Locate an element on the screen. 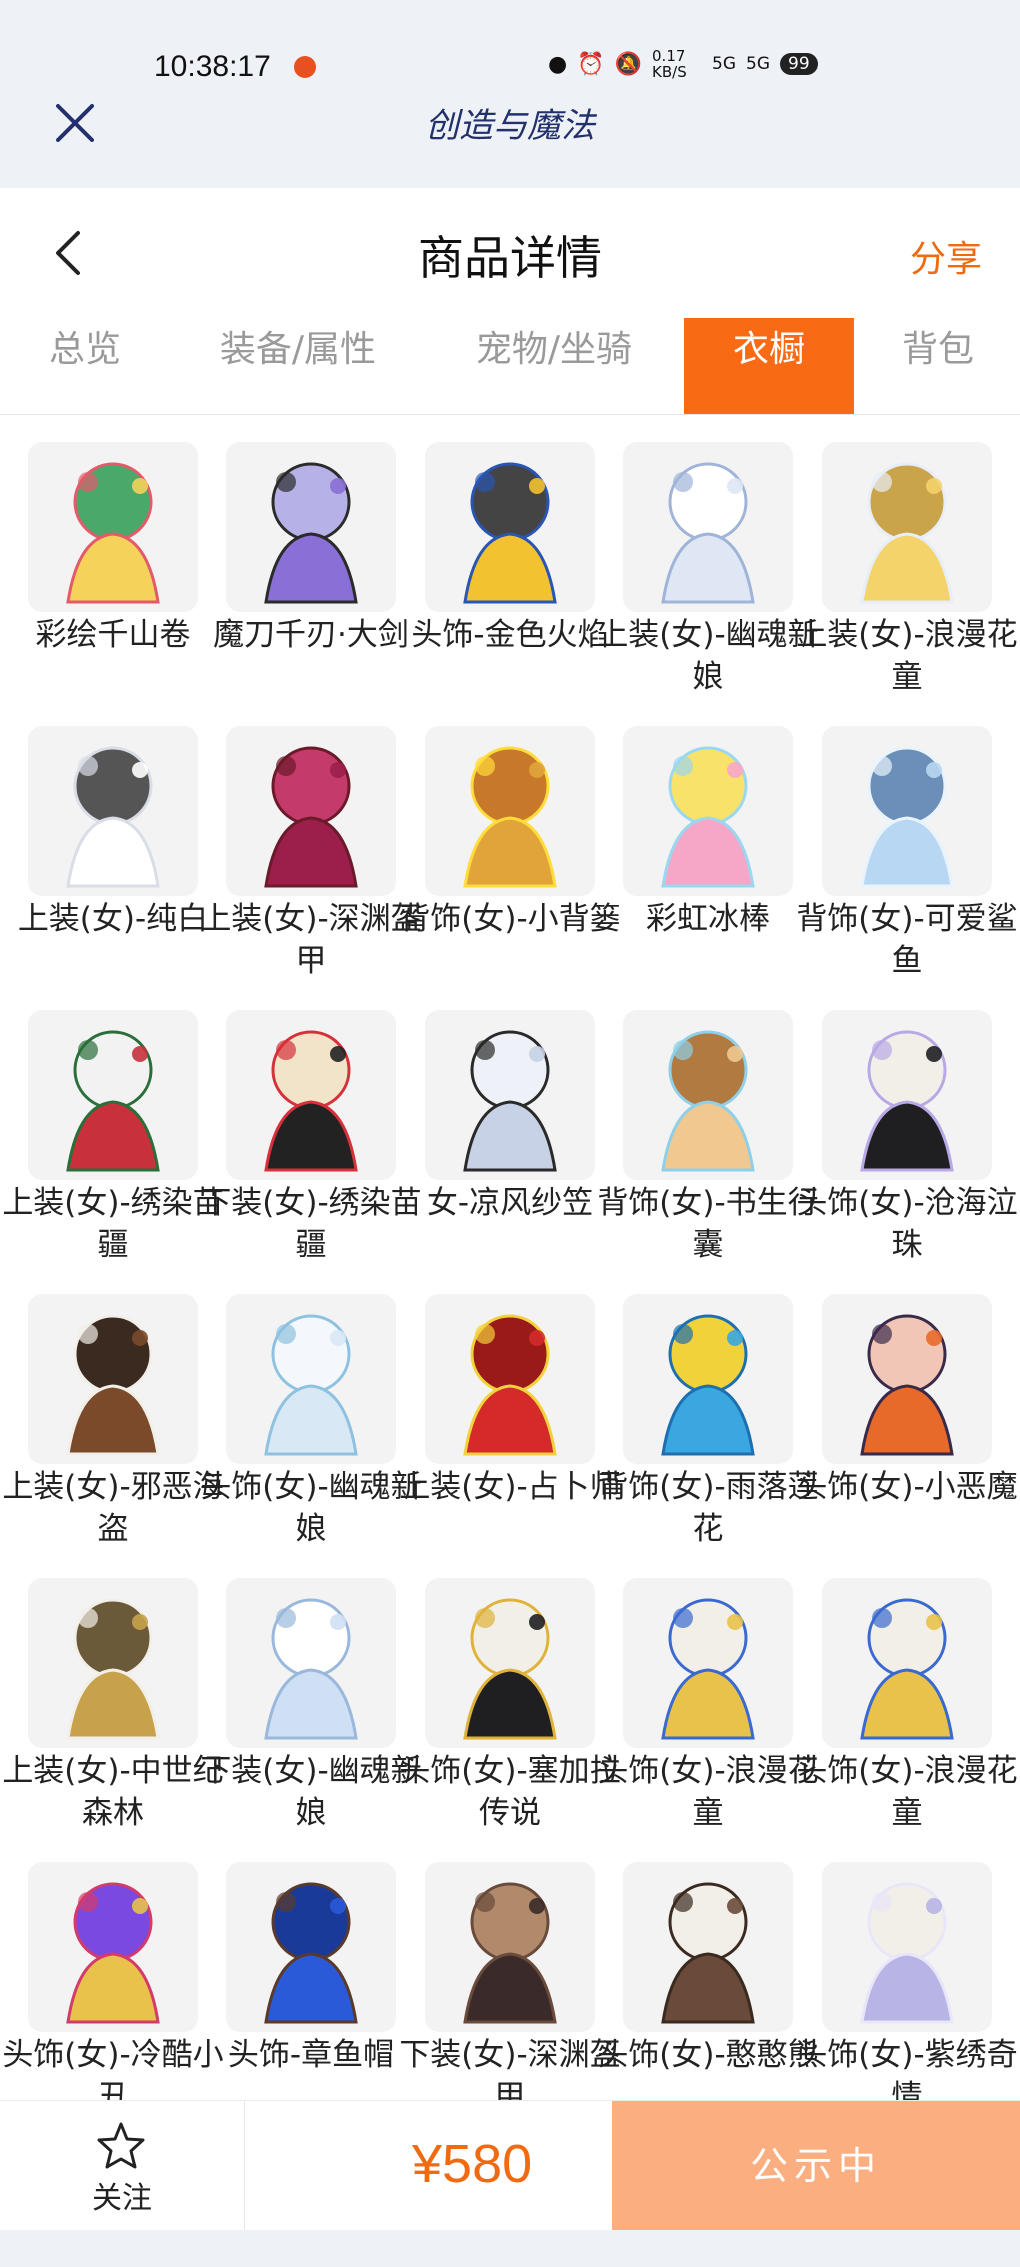  scholar-backpack-icon is located at coordinates (708, 1095).